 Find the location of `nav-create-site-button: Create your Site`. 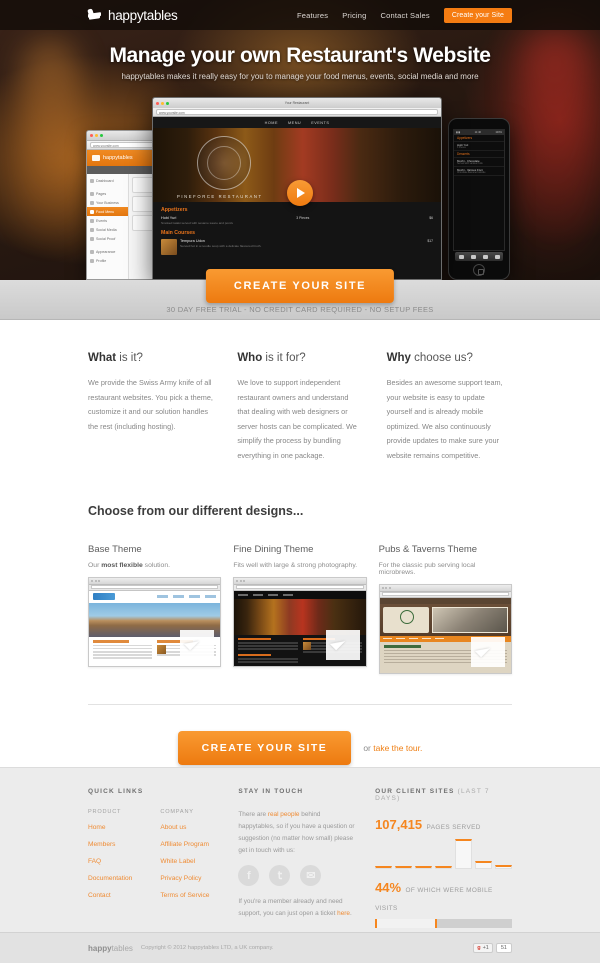

nav-create-site-button: Create your Site is located at coordinates (477, 15).